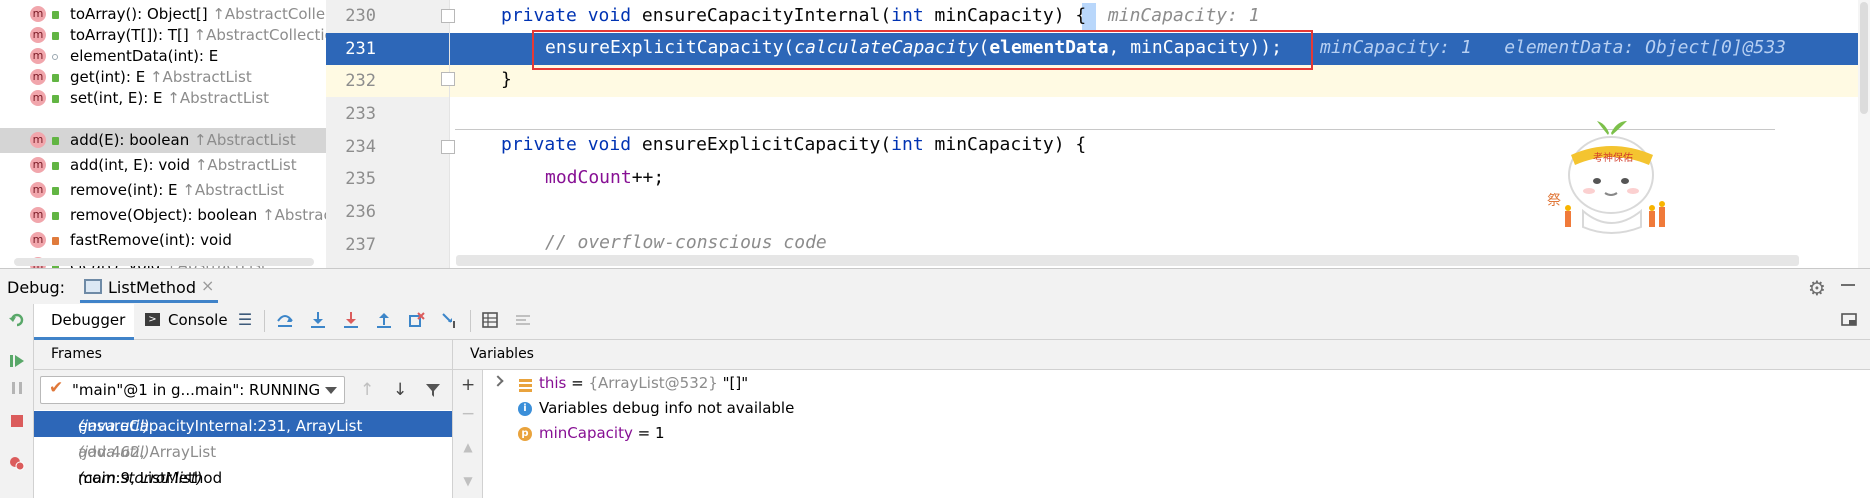  Describe the element at coordinates (490, 320) in the screenshot. I see `evaluate-expression-icon` at that location.